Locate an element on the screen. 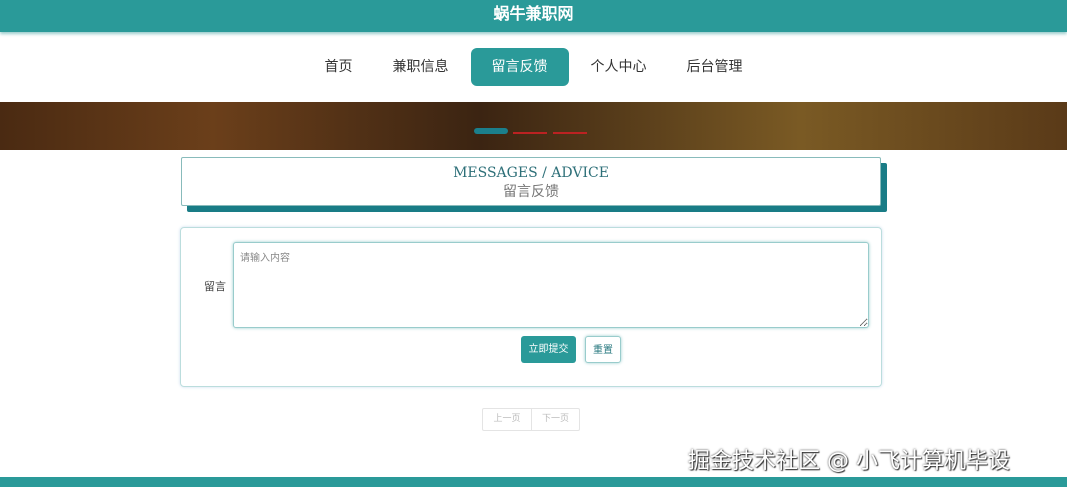  nav-feedback: 留言反馈 is located at coordinates (519, 67).